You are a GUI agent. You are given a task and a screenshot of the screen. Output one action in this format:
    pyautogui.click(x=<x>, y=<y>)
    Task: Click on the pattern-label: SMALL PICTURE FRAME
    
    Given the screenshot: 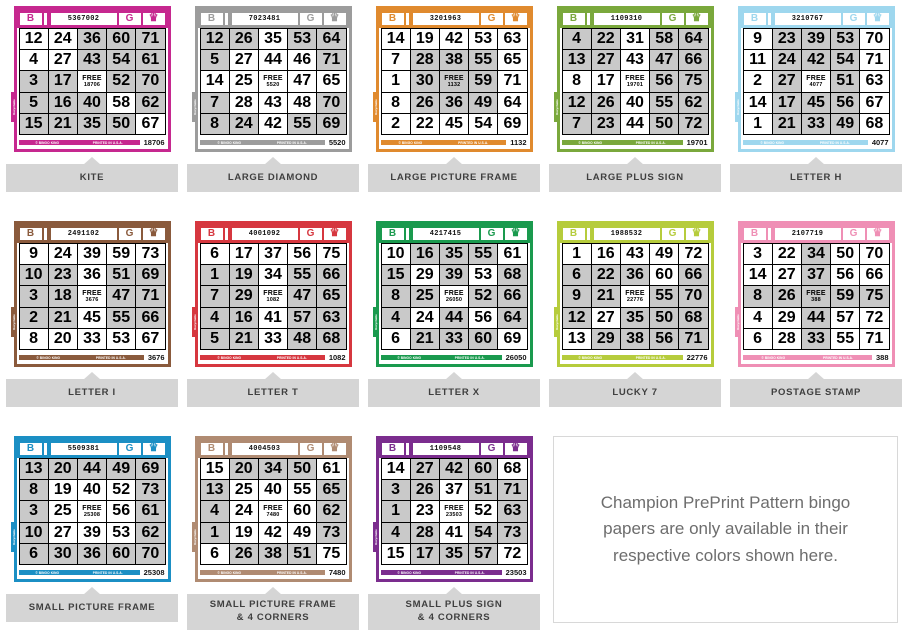 What is the action you would take?
    pyautogui.click(x=92, y=608)
    